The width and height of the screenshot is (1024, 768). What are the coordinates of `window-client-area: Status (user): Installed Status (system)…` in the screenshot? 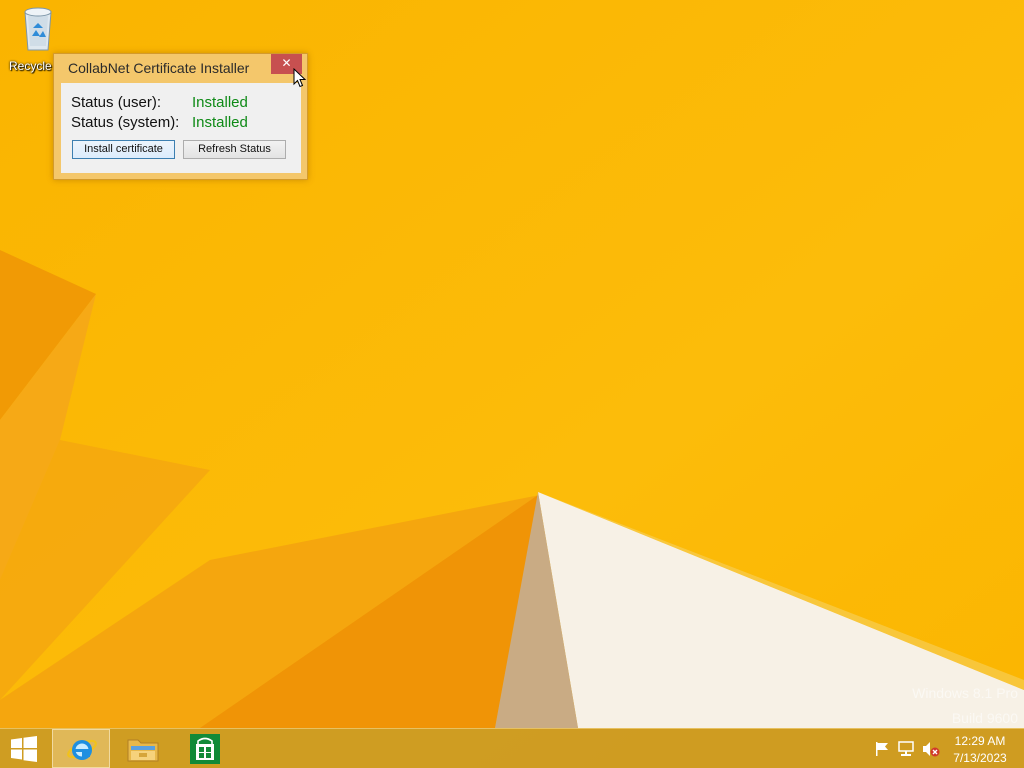 It's located at (181, 128).